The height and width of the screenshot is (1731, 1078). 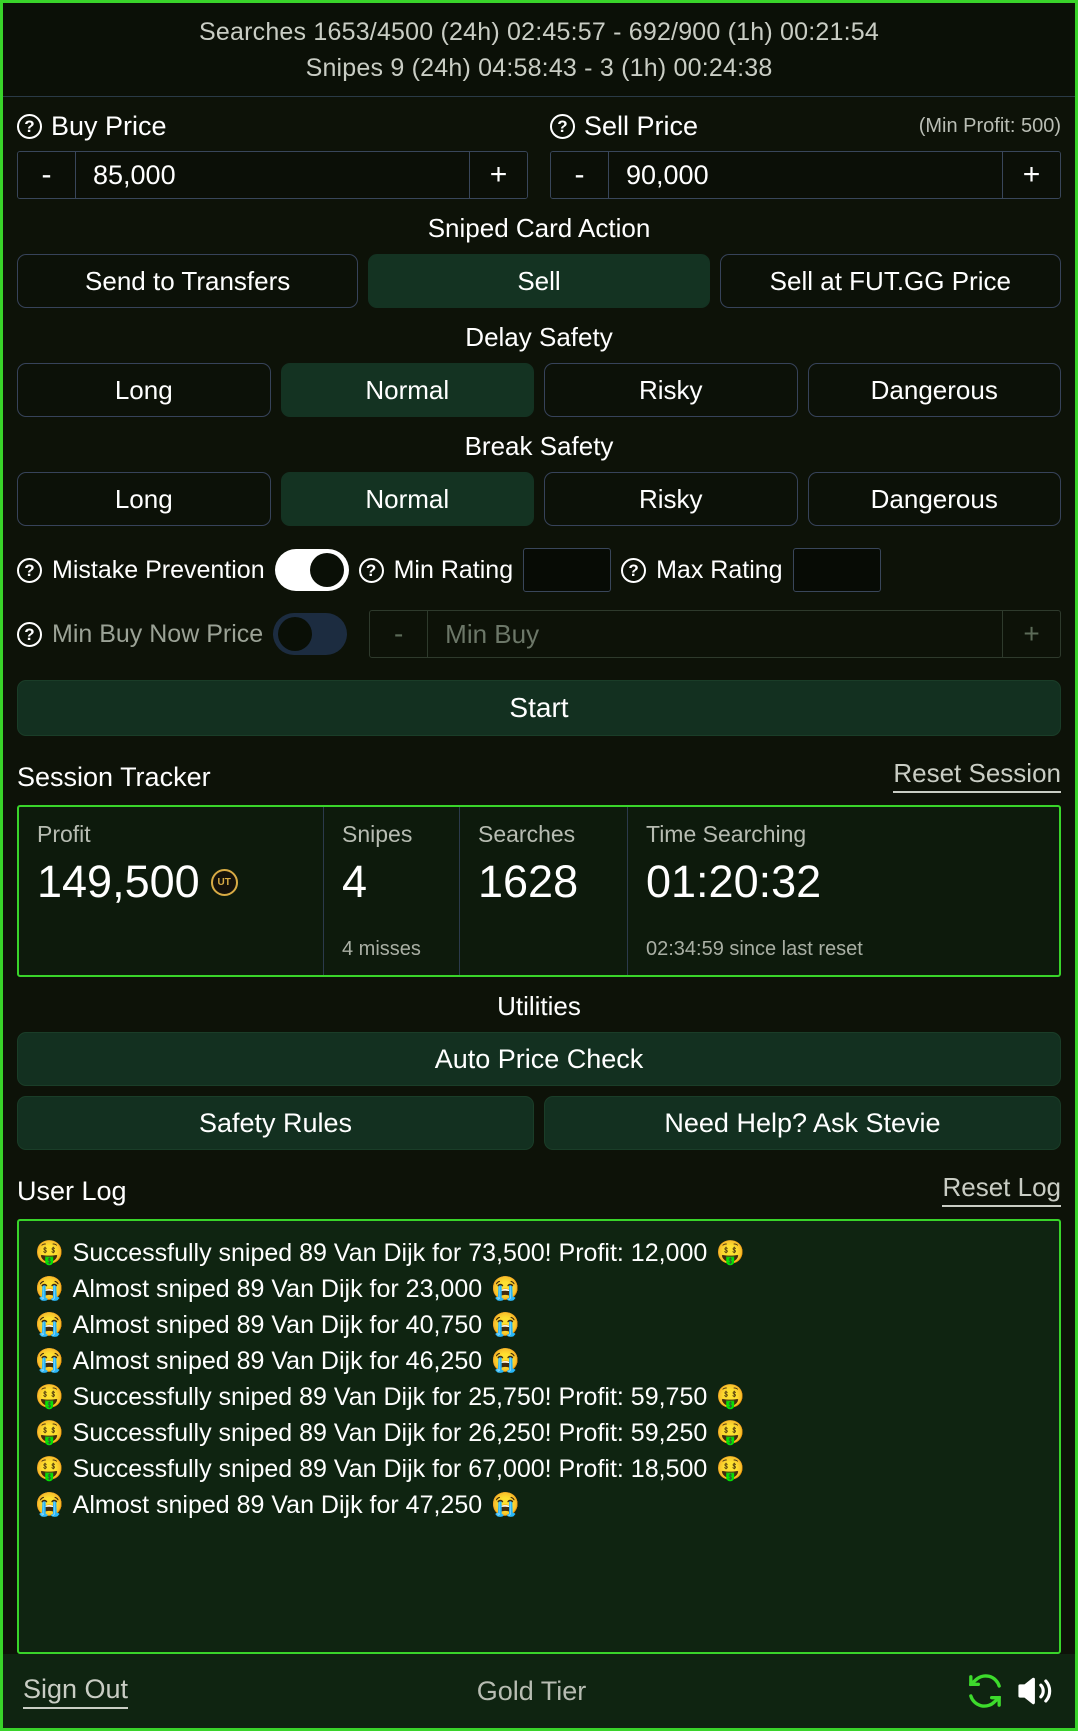 I want to click on min-buy-decrement-button: -, so click(x=399, y=634).